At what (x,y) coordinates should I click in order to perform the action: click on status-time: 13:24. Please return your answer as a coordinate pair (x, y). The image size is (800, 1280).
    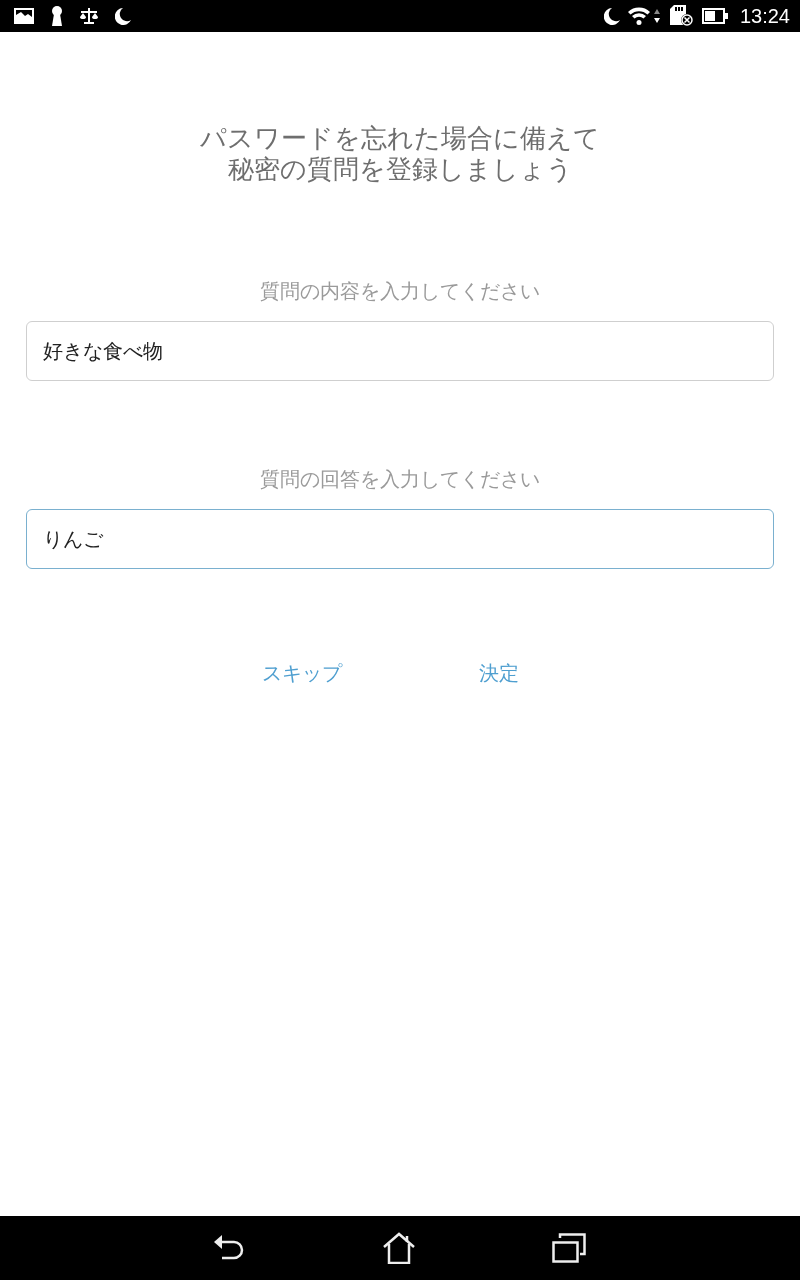
    Looking at the image, I should click on (764, 16).